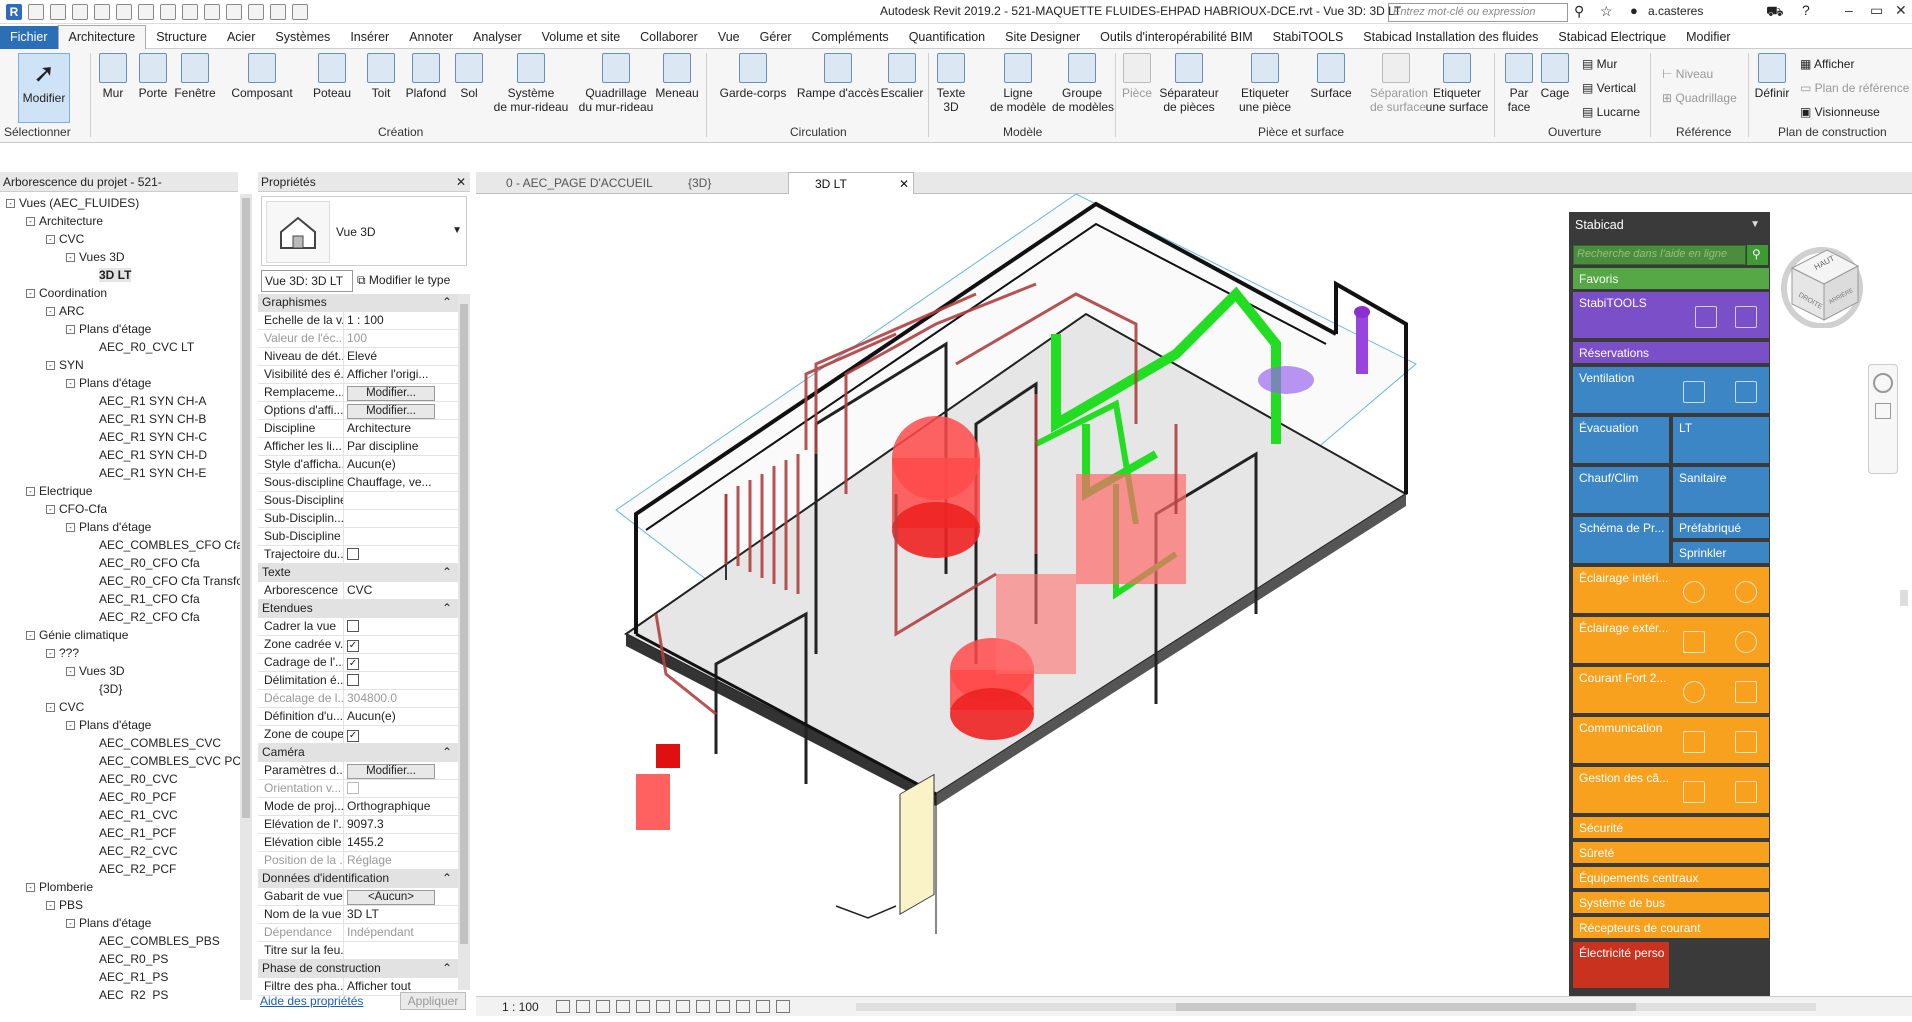  What do you see at coordinates (1721, 490) in the screenshot?
I see `tile-sanitaire: Sanitaire` at bounding box center [1721, 490].